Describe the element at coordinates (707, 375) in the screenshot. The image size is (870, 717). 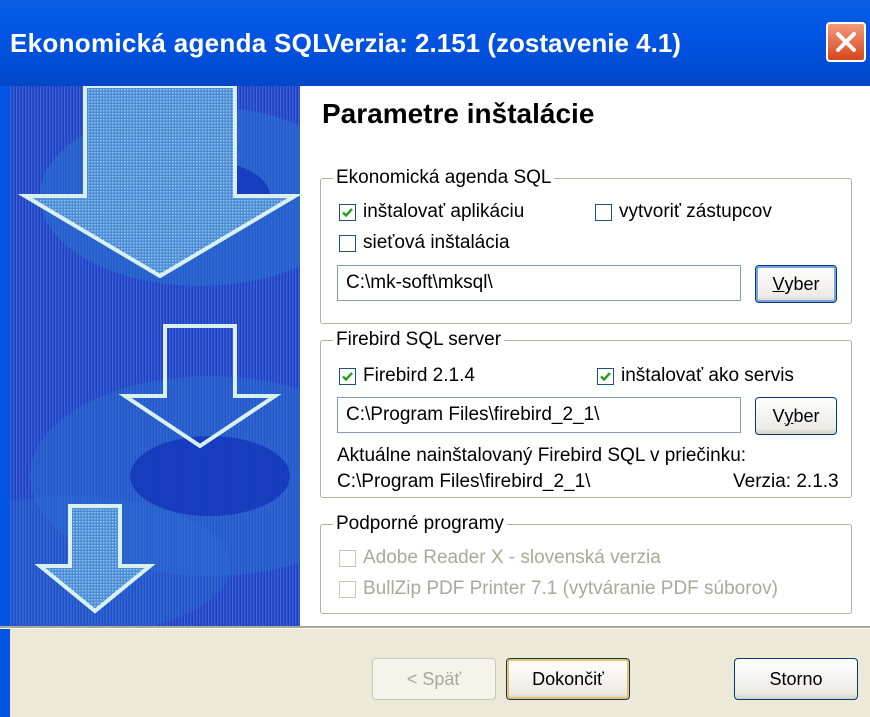
I see `as-service-label: inštalovať ako servis` at that location.